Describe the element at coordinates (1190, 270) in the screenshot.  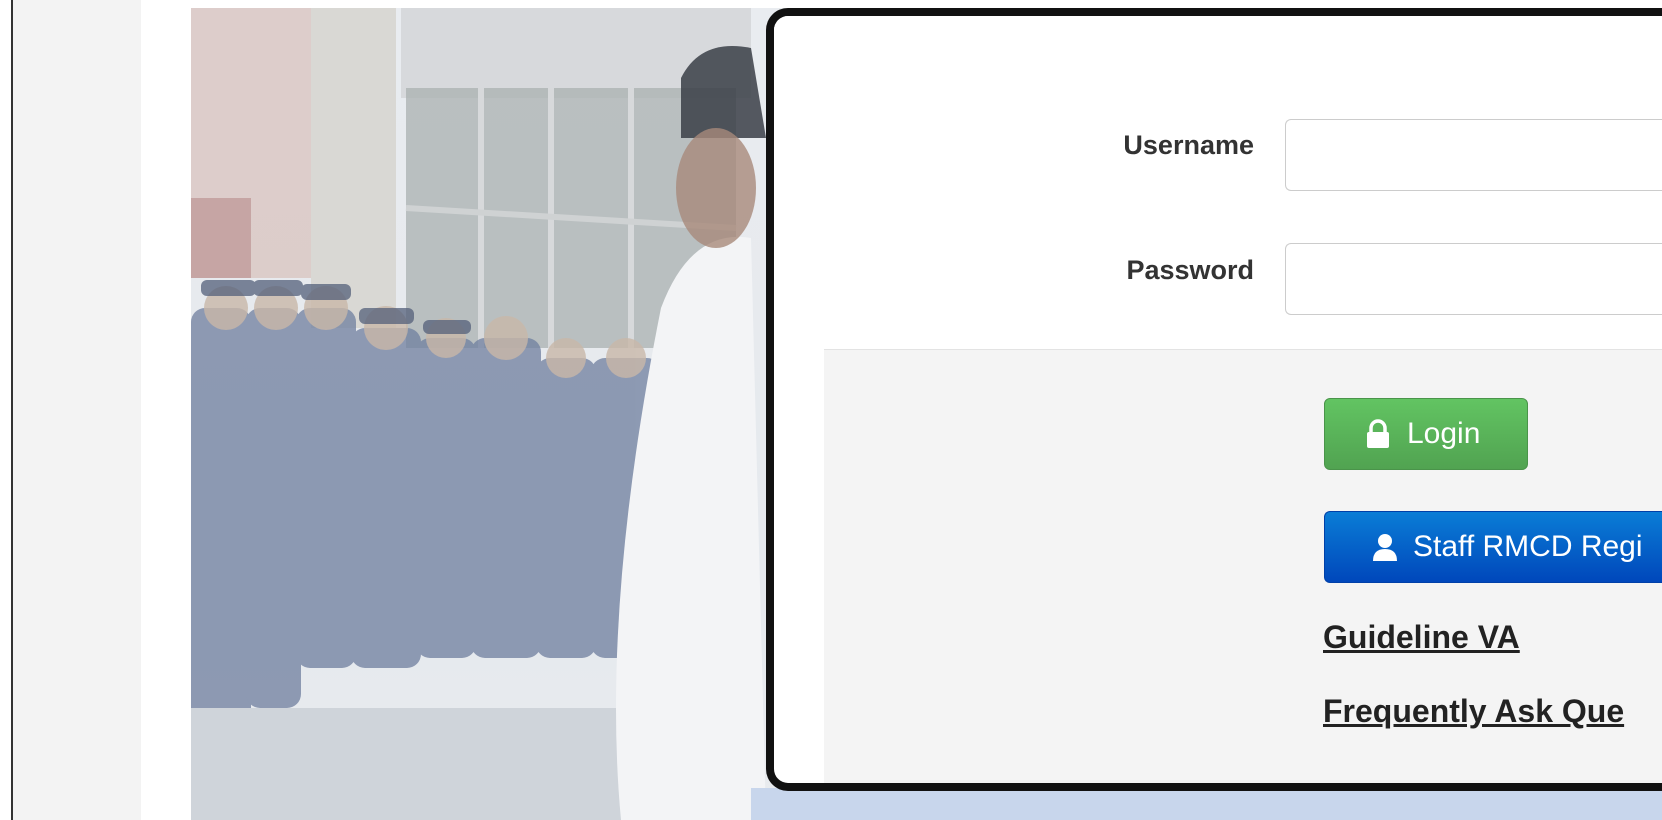
I see `password-label: Password` at that location.